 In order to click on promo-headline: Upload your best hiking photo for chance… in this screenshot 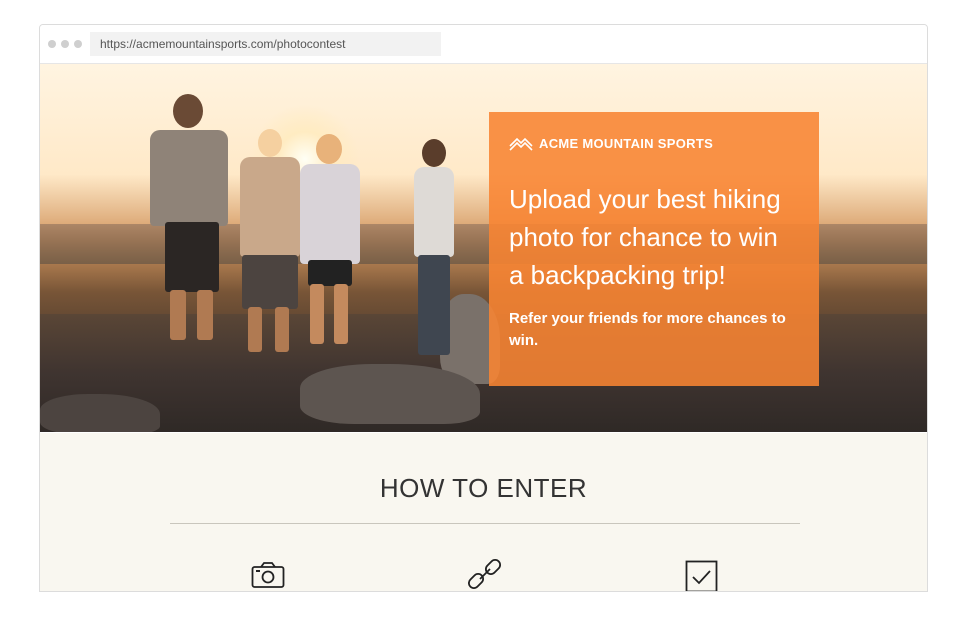, I will do `click(645, 237)`.